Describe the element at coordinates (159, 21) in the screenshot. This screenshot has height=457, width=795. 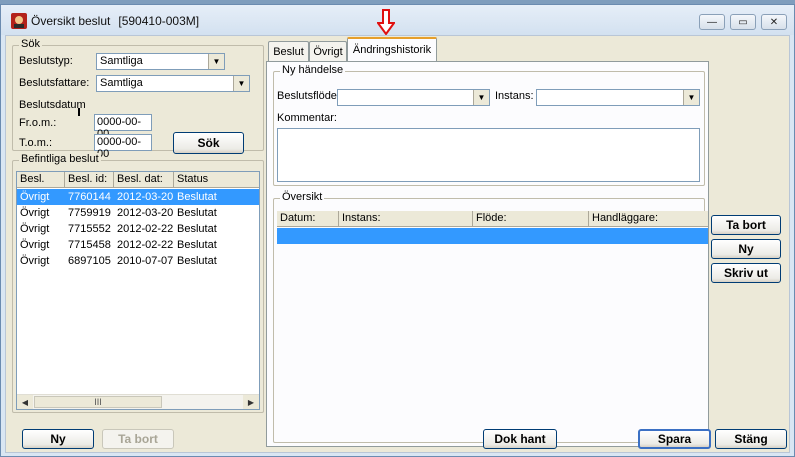
I see `window-subtitle: [590410-003M]` at that location.